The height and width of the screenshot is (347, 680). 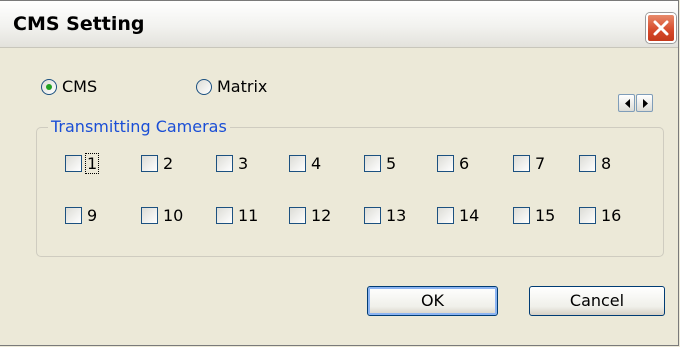 What do you see at coordinates (464, 163) in the screenshot?
I see `camera-label: 6` at bounding box center [464, 163].